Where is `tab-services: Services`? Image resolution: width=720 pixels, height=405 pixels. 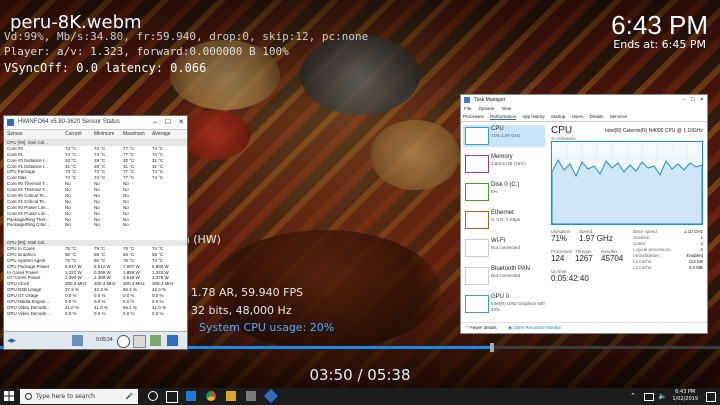
tab-services: Services is located at coordinates (618, 116).